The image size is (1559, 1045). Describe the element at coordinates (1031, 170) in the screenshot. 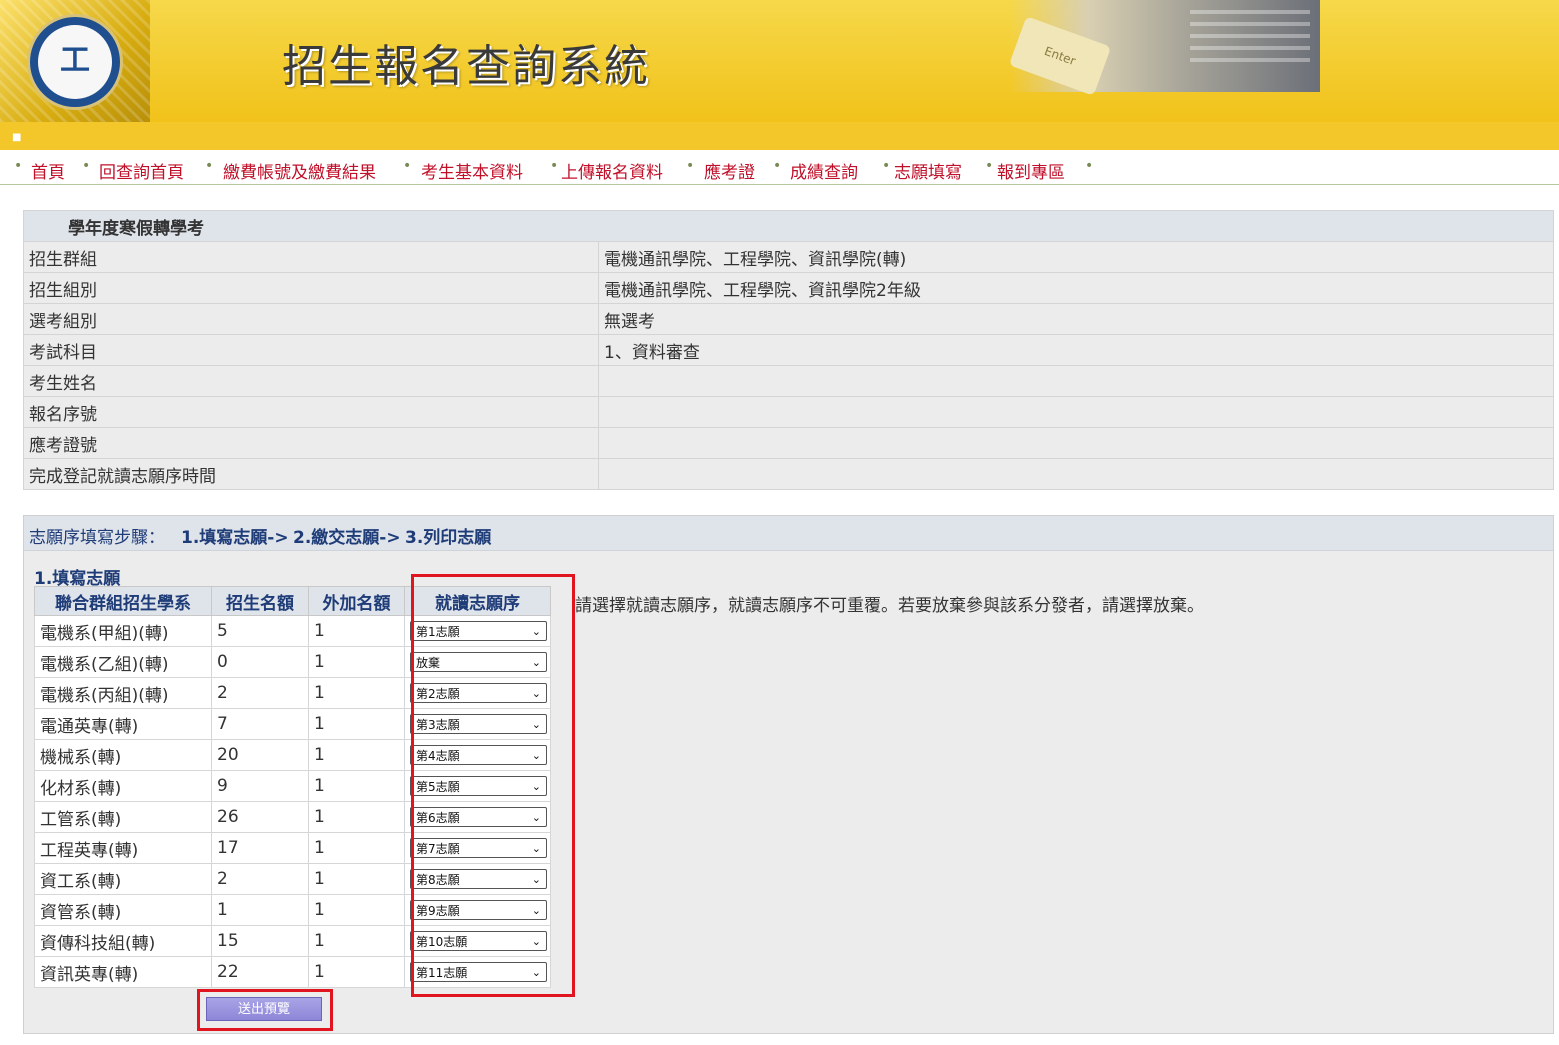

I see `nav-item-registration: 報到專區` at that location.